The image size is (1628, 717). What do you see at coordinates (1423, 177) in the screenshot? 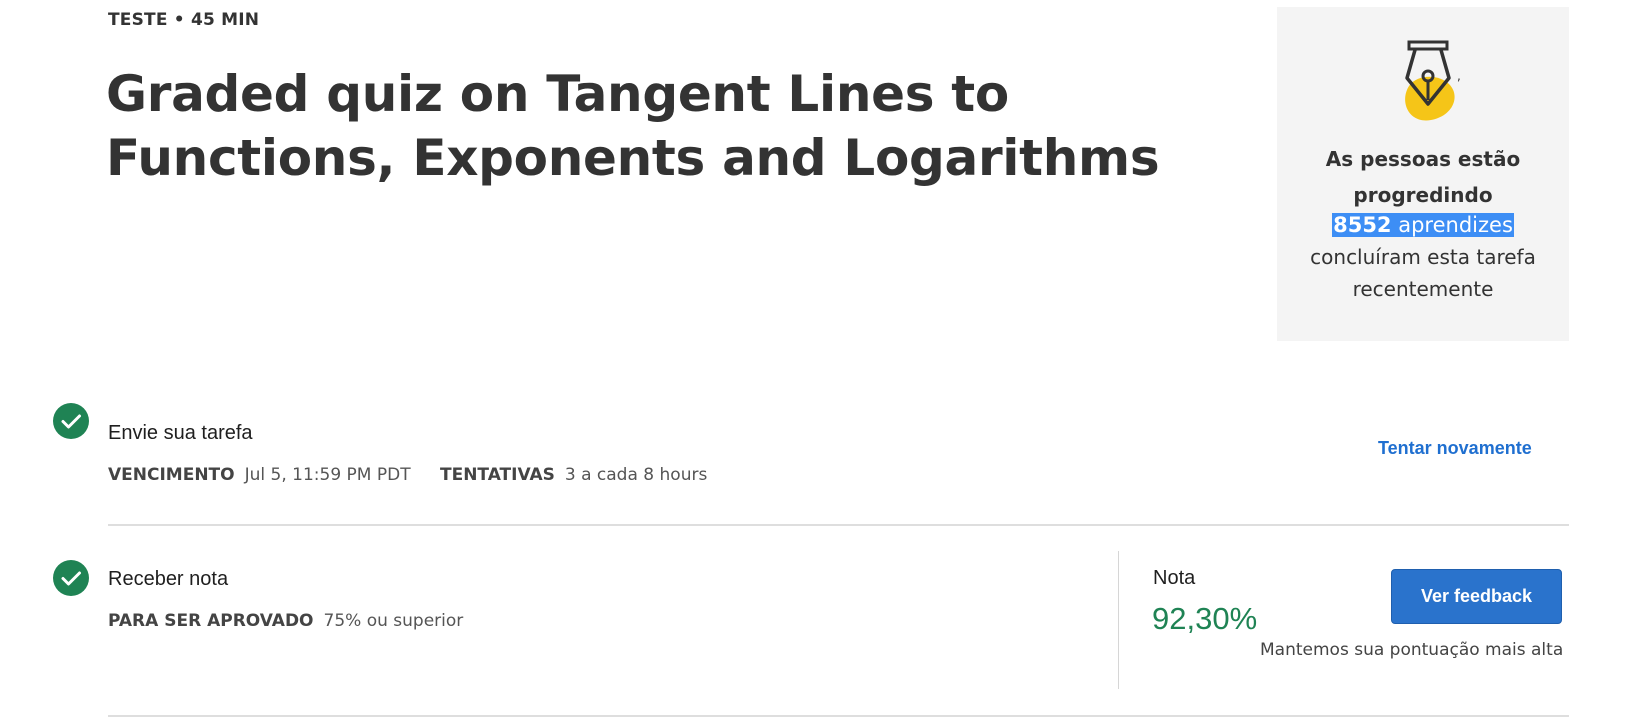
I see `progress-heading: As pessoas estão progredindo` at bounding box center [1423, 177].